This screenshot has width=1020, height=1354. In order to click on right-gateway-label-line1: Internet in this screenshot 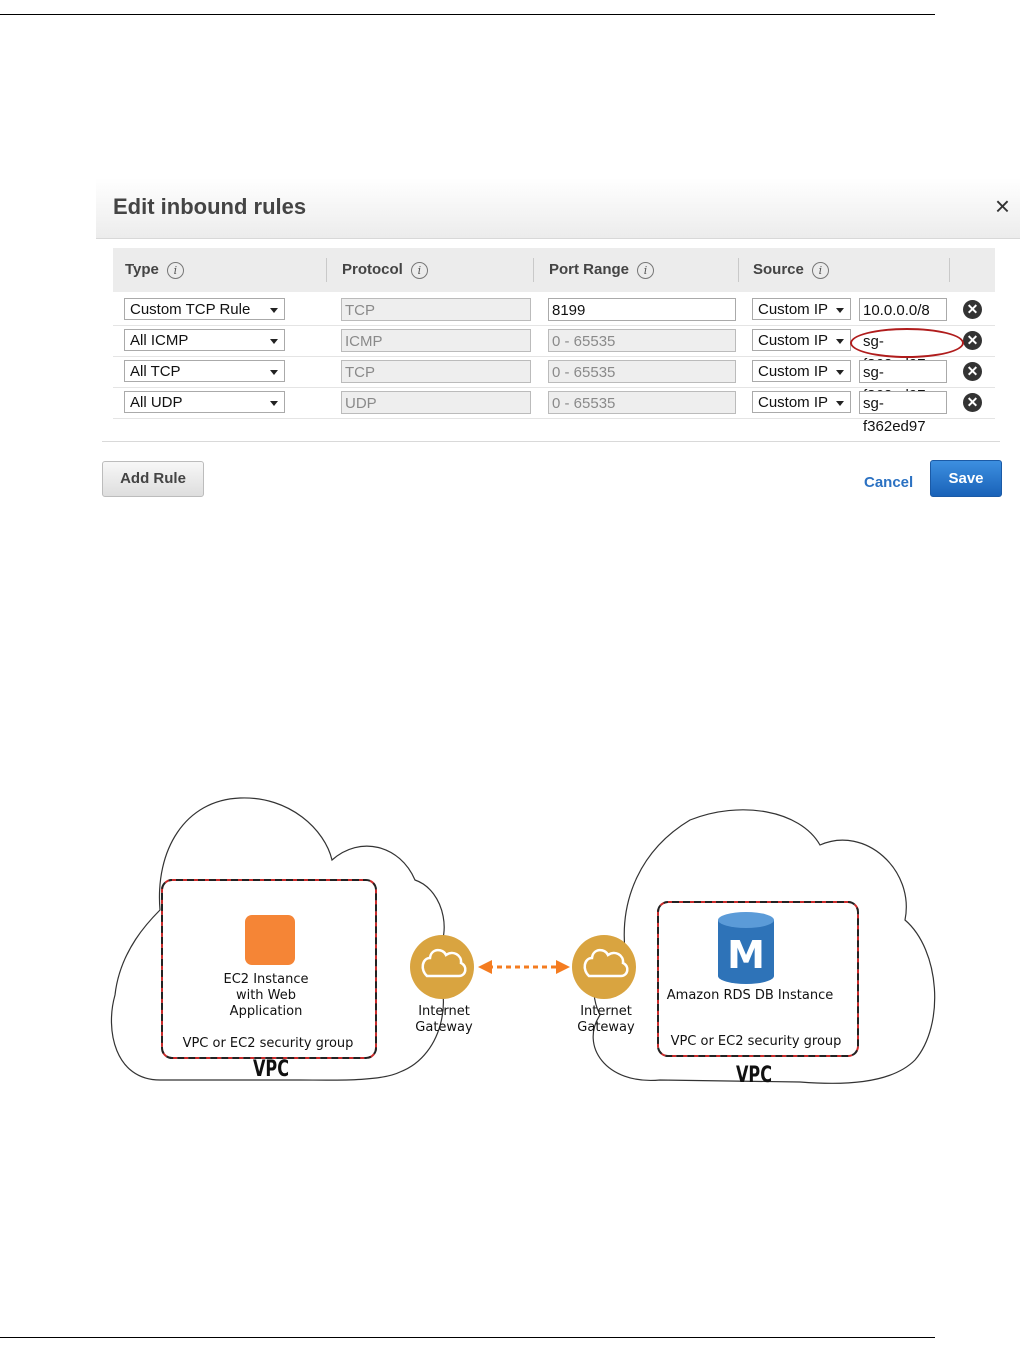, I will do `click(606, 1011)`.